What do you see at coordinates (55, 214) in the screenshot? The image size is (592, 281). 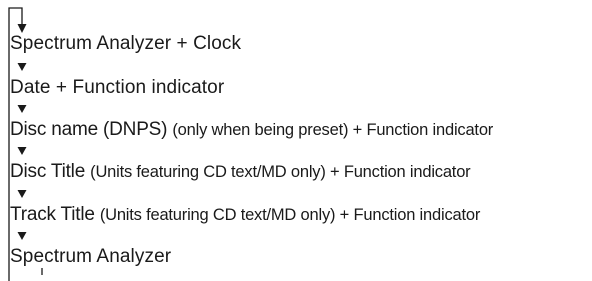 I see `step-label: Track Title` at bounding box center [55, 214].